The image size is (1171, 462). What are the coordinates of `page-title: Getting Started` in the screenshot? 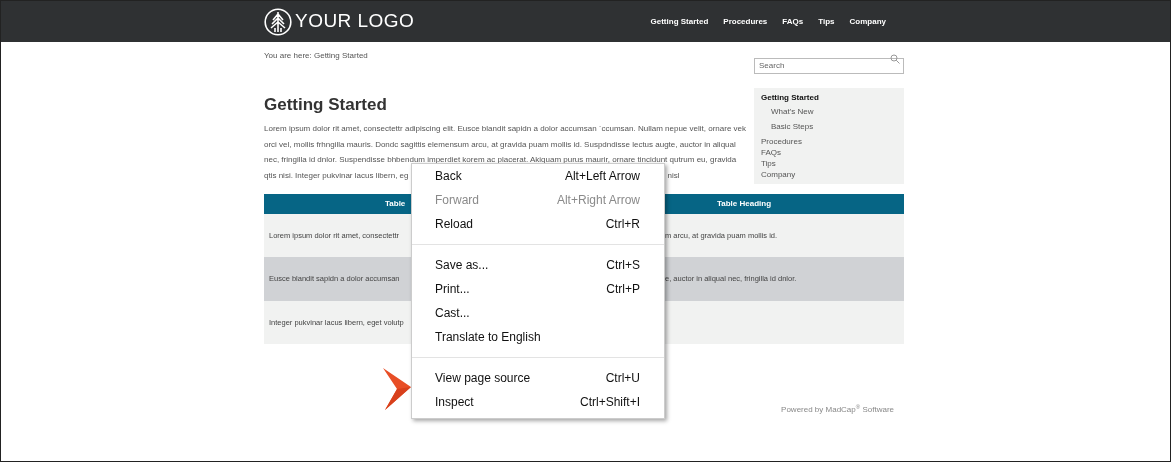 It's located at (326, 105).